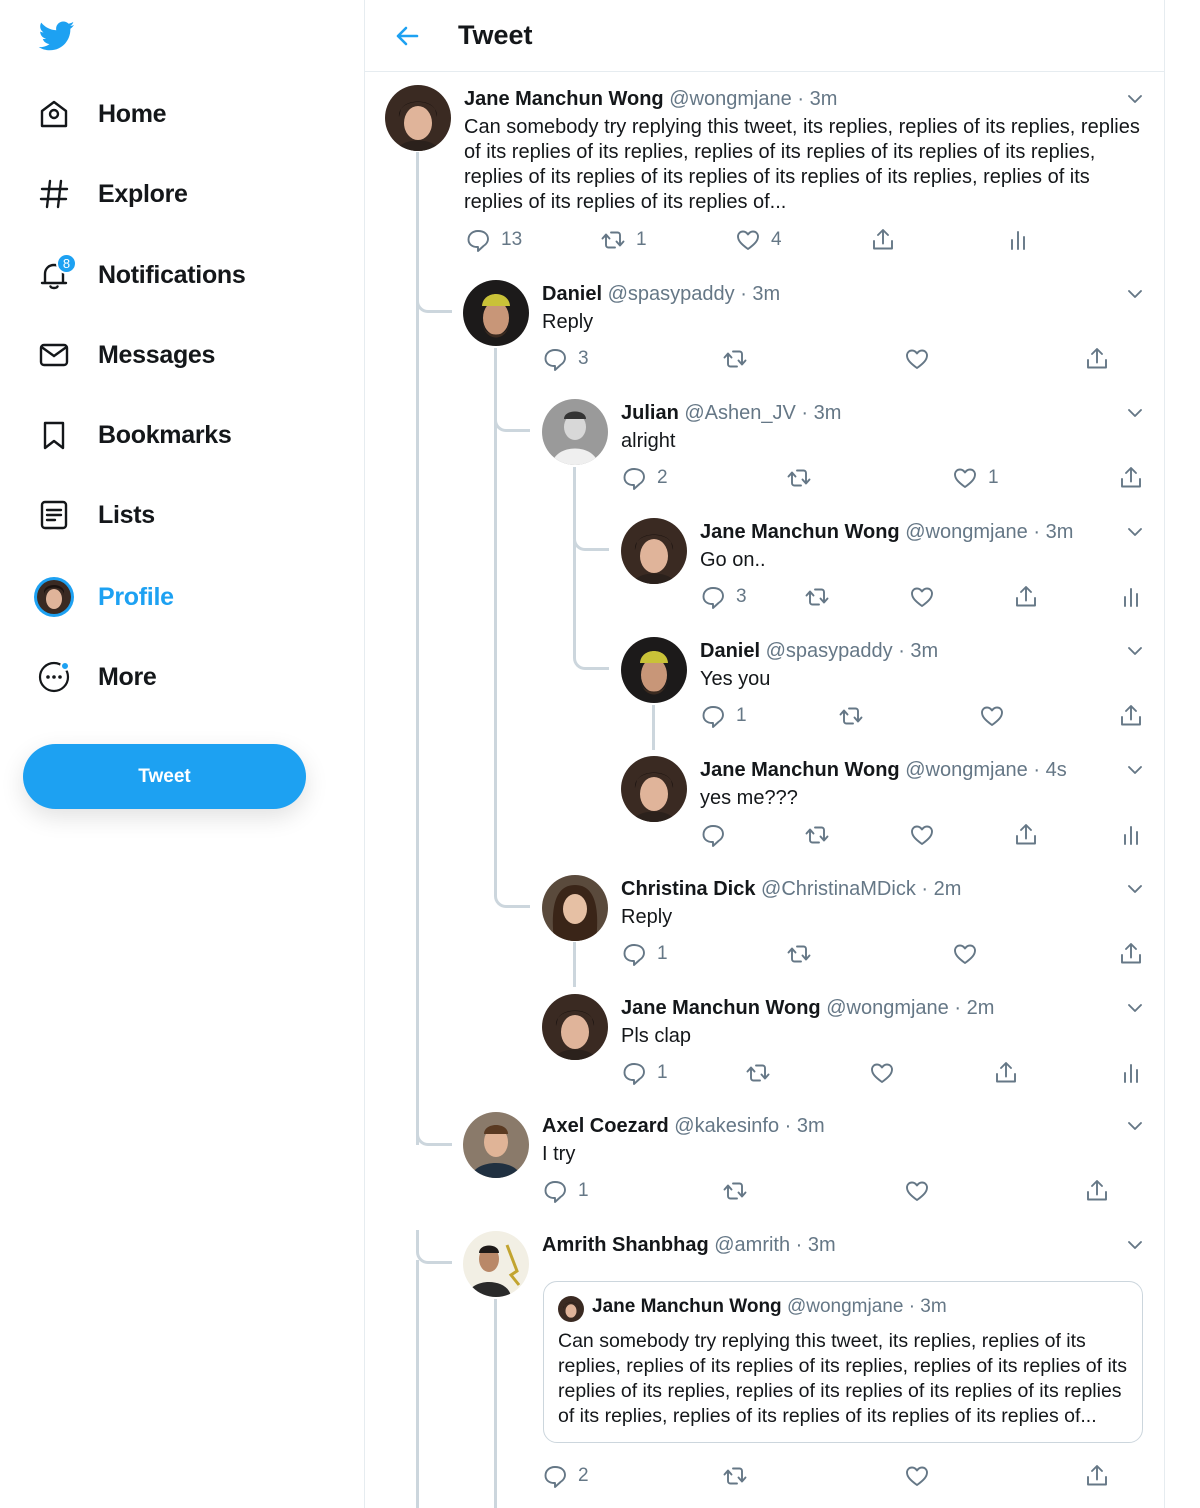 The height and width of the screenshot is (1508, 1200). What do you see at coordinates (100, 114) in the screenshot?
I see `nav-home: Home` at bounding box center [100, 114].